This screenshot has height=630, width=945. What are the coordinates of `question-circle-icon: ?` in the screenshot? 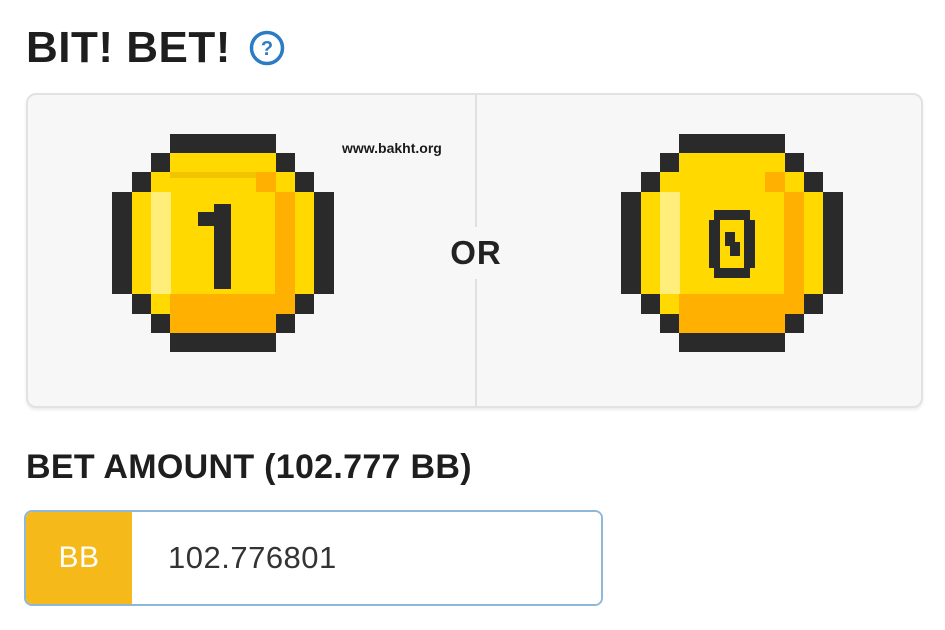 It's located at (267, 48).